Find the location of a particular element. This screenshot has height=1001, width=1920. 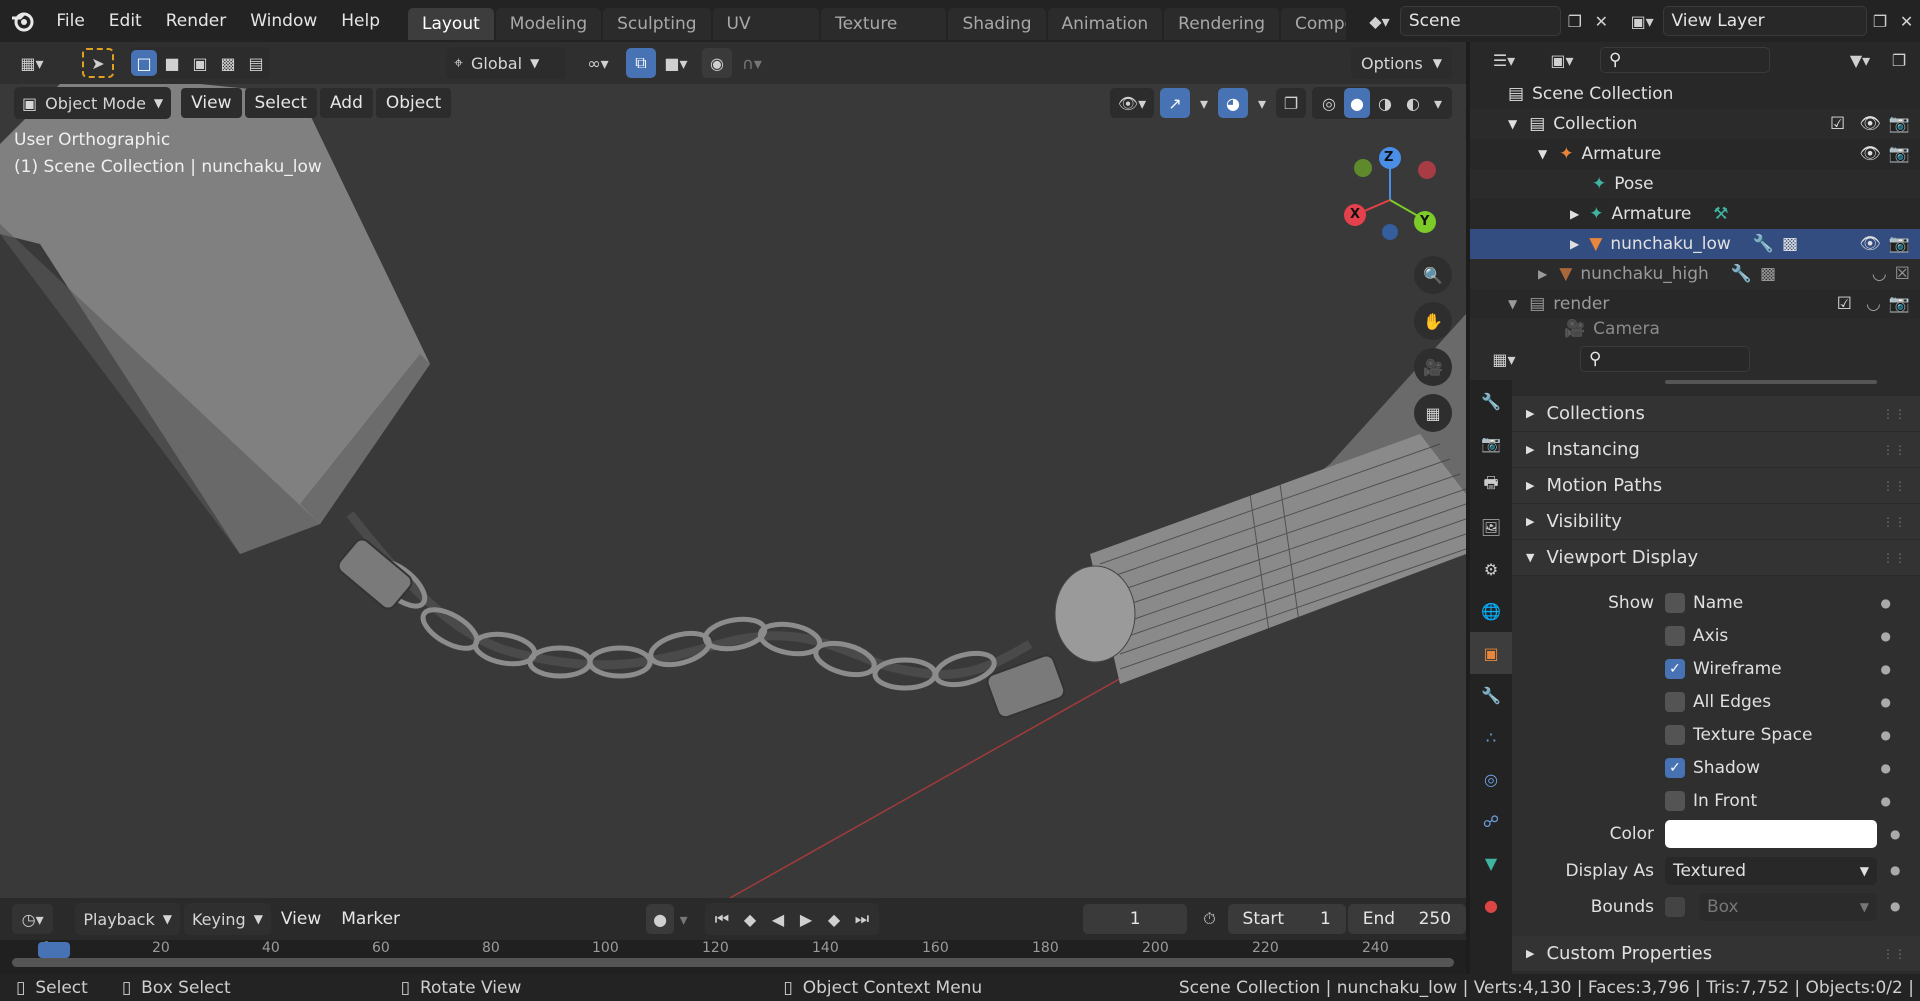

tab-shading: Shading is located at coordinates (997, 24).